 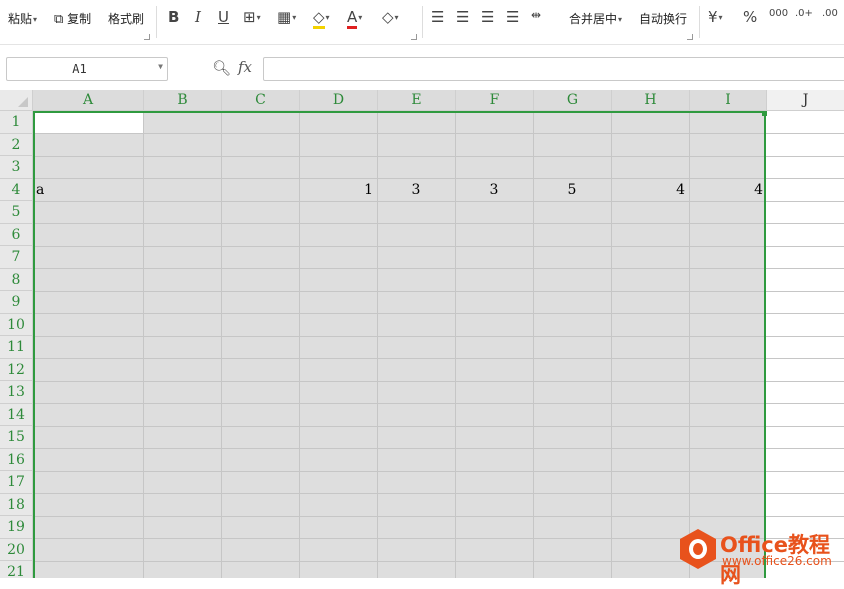 What do you see at coordinates (16, 234) in the screenshot?
I see `row-header-6: 6` at bounding box center [16, 234].